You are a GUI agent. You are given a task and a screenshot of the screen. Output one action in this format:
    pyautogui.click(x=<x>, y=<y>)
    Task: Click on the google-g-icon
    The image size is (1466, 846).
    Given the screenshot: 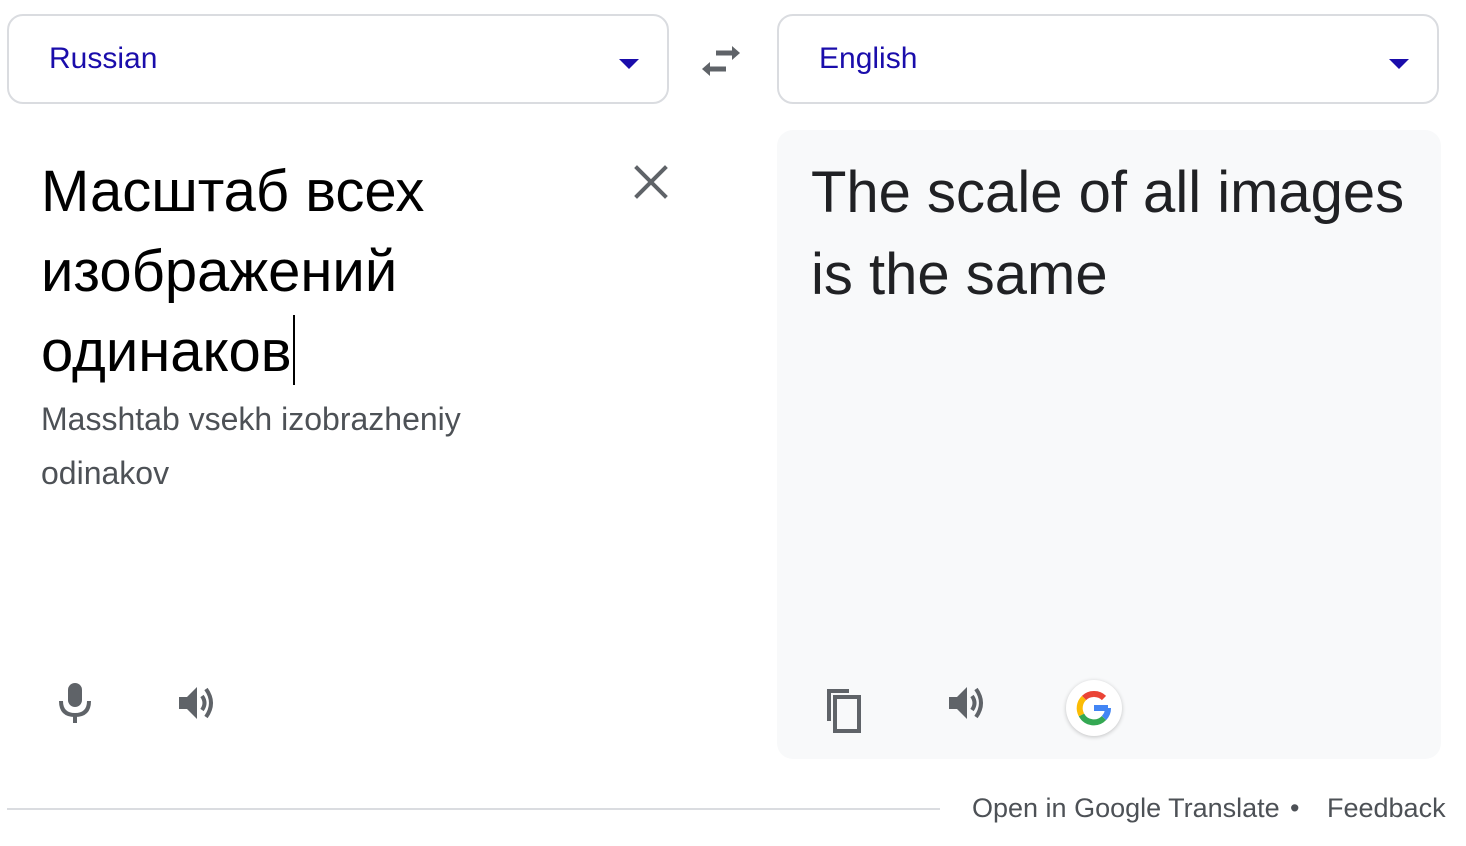 What is the action you would take?
    pyautogui.click(x=1093, y=708)
    